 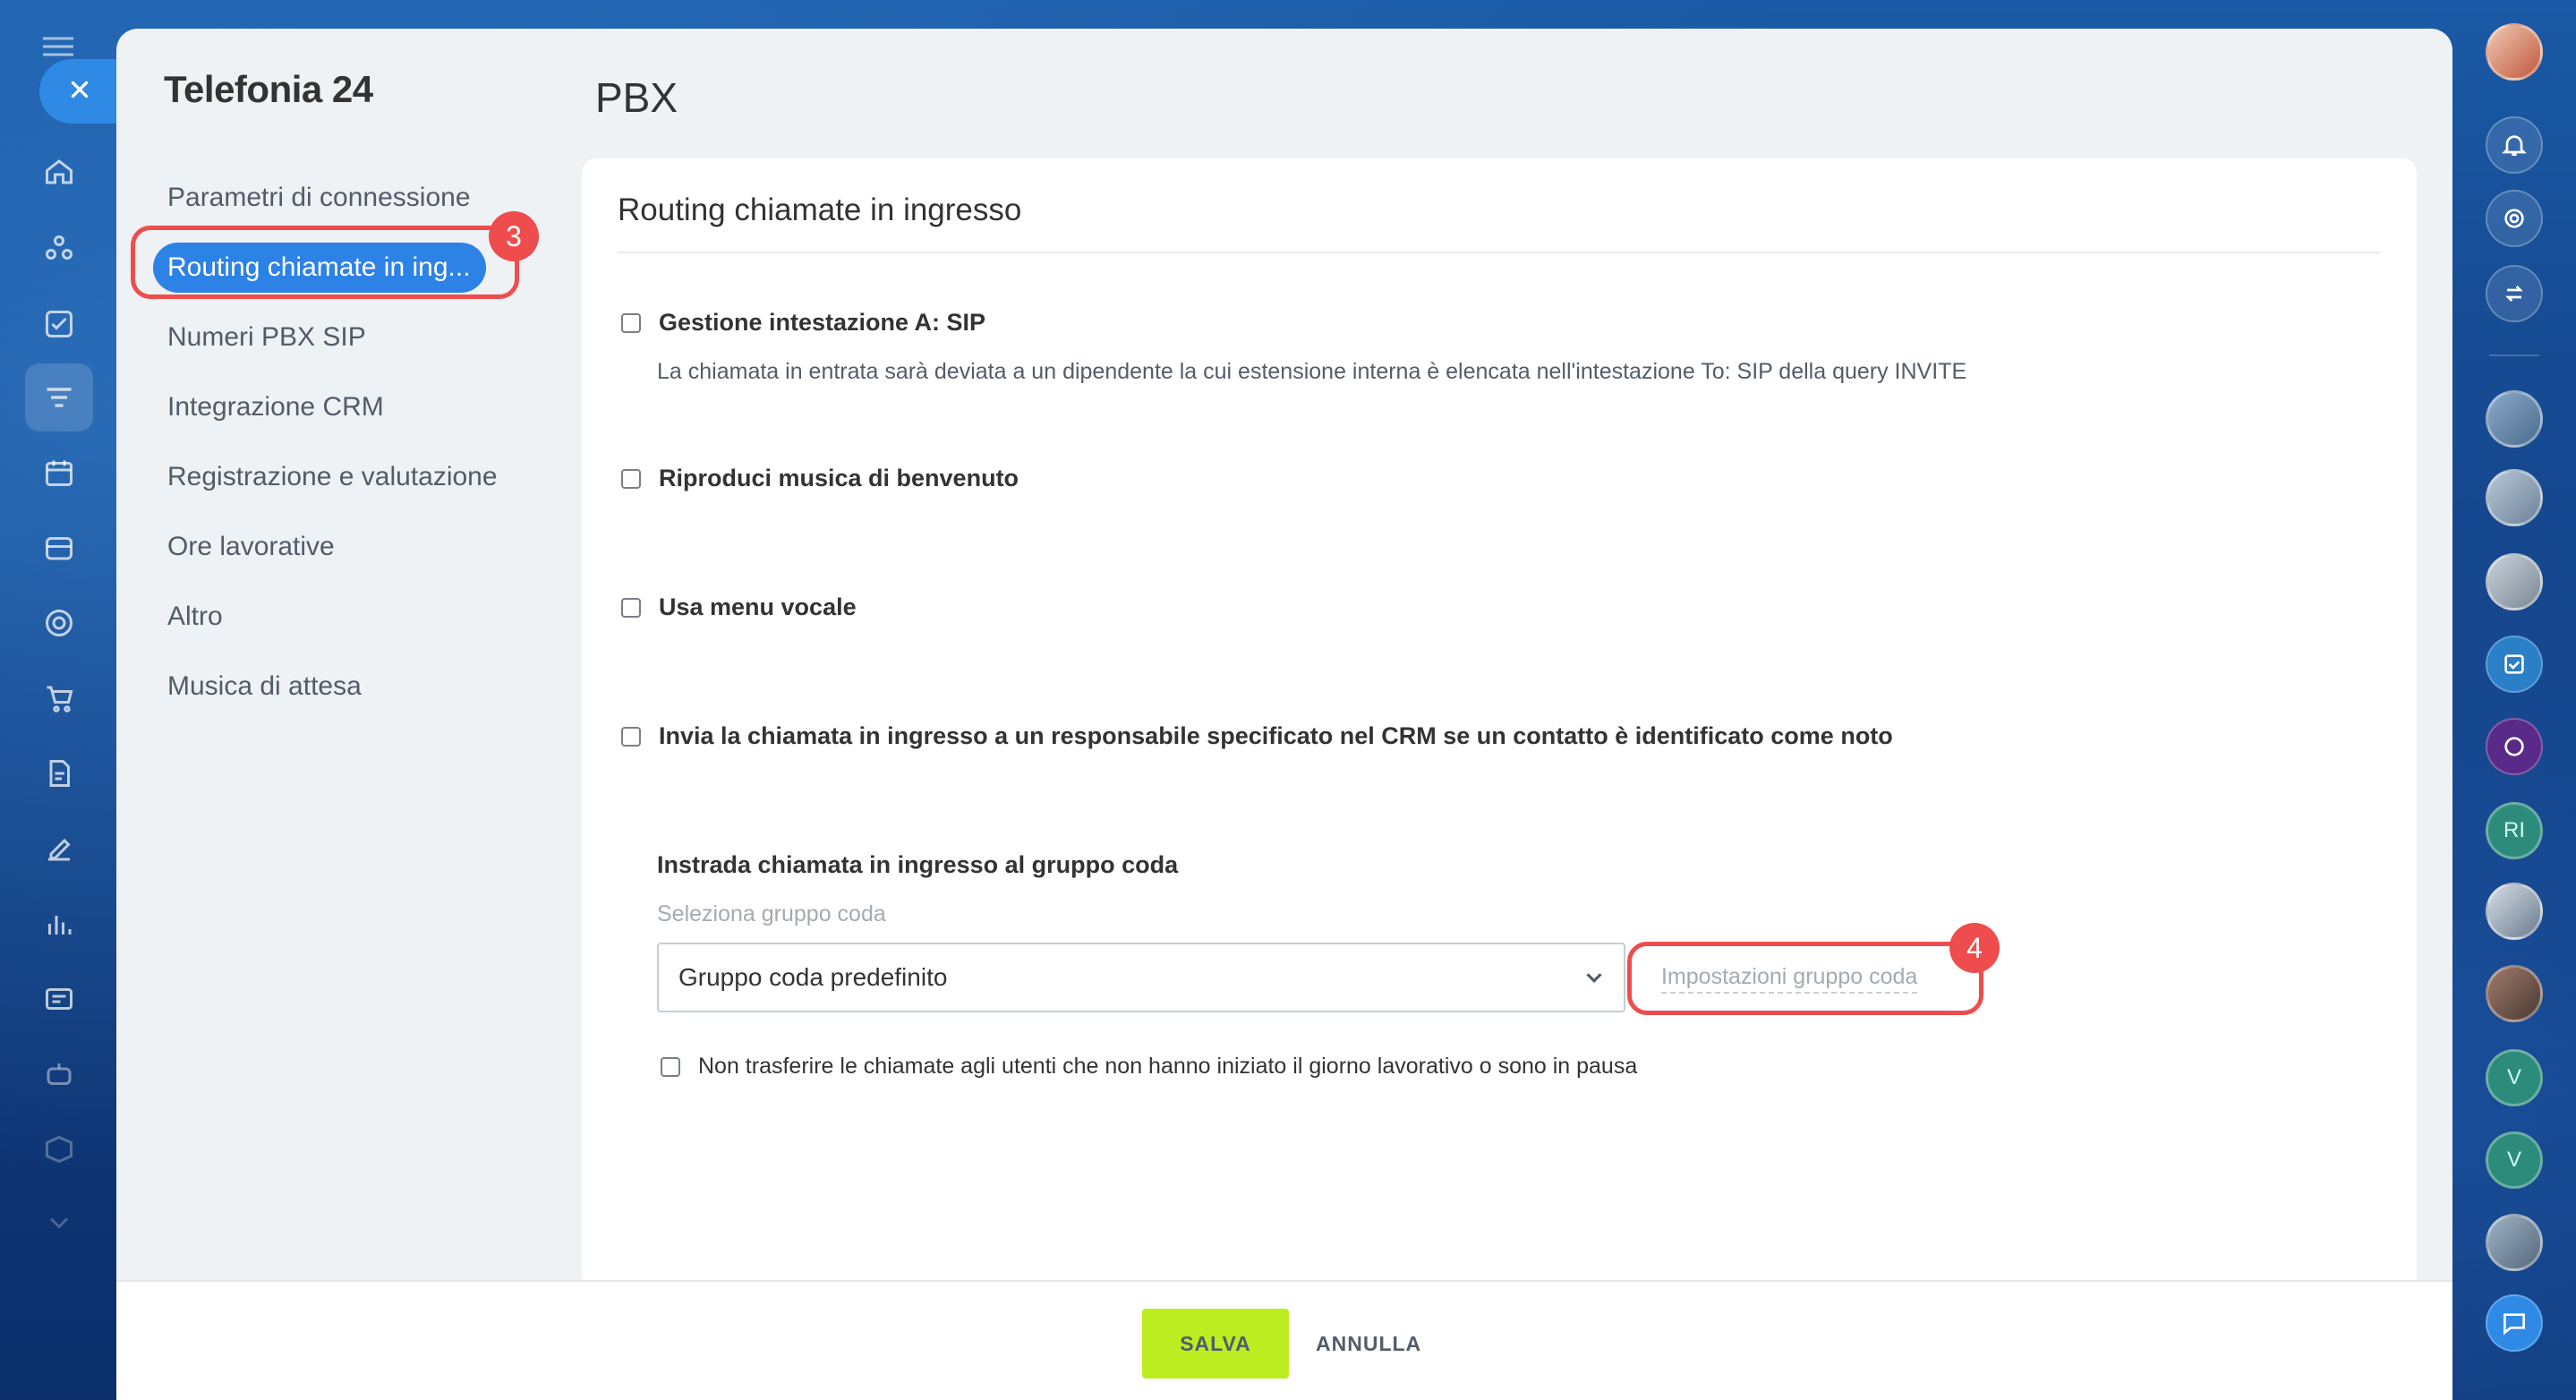 What do you see at coordinates (352, 338) in the screenshot?
I see `menu-item-pbx-numbers: Numeri PBX SIP` at bounding box center [352, 338].